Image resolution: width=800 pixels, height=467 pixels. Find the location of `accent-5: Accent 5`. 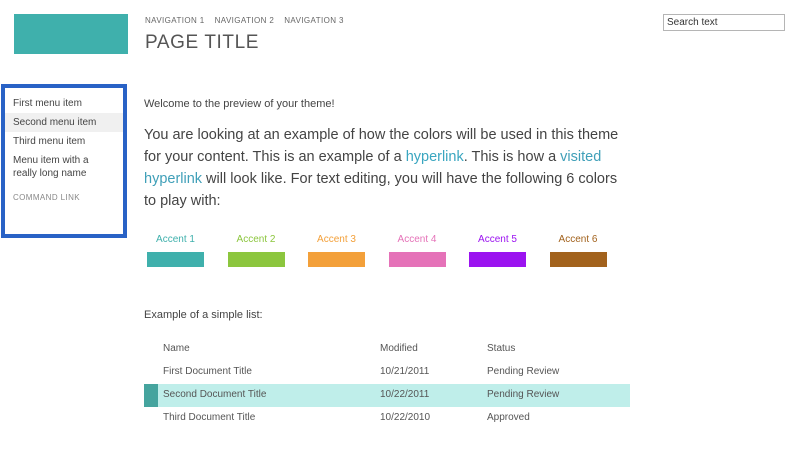

accent-5: Accent 5 is located at coordinates (497, 250).